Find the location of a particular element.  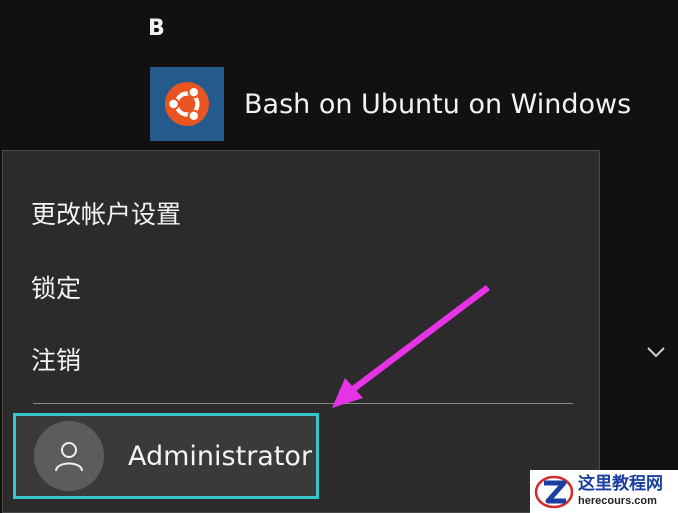

watermark-url: herecours.com is located at coordinates (617, 501).